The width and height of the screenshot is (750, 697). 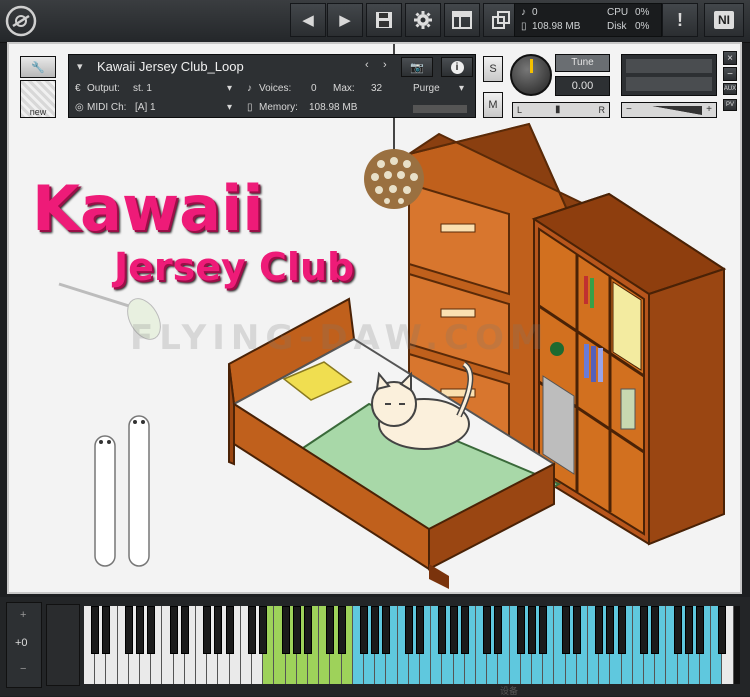 I want to click on output-dropdown-icon: ▾, so click(x=229, y=88).